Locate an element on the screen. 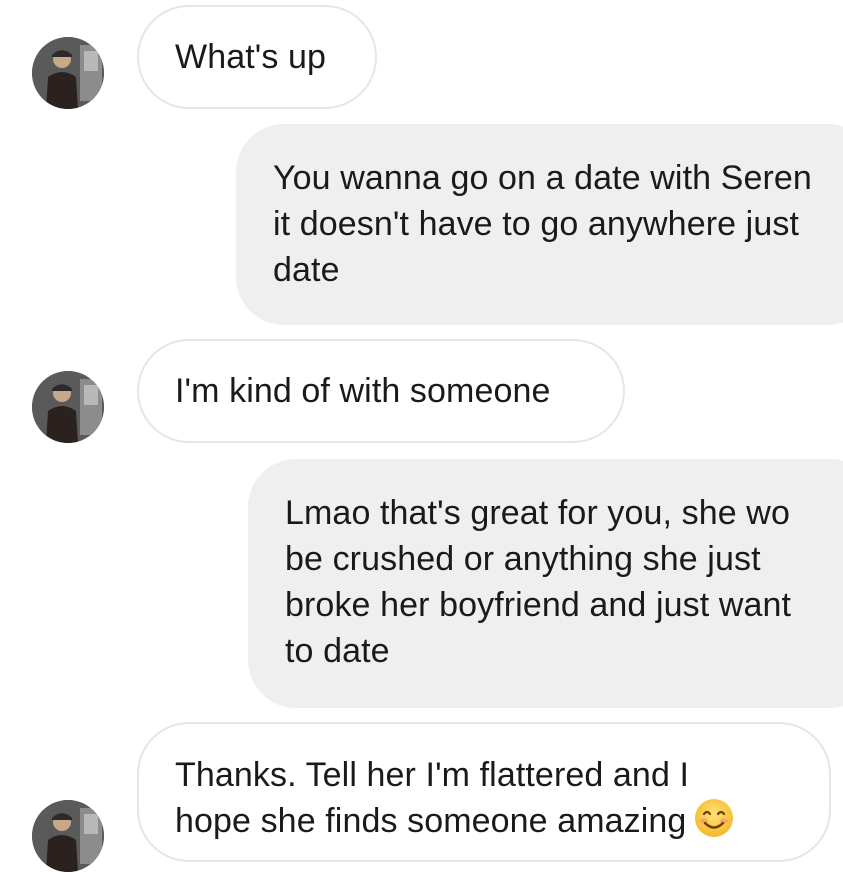  message-text: Thanks. Tell her I'm flattered and I is located at coordinates (432, 775).